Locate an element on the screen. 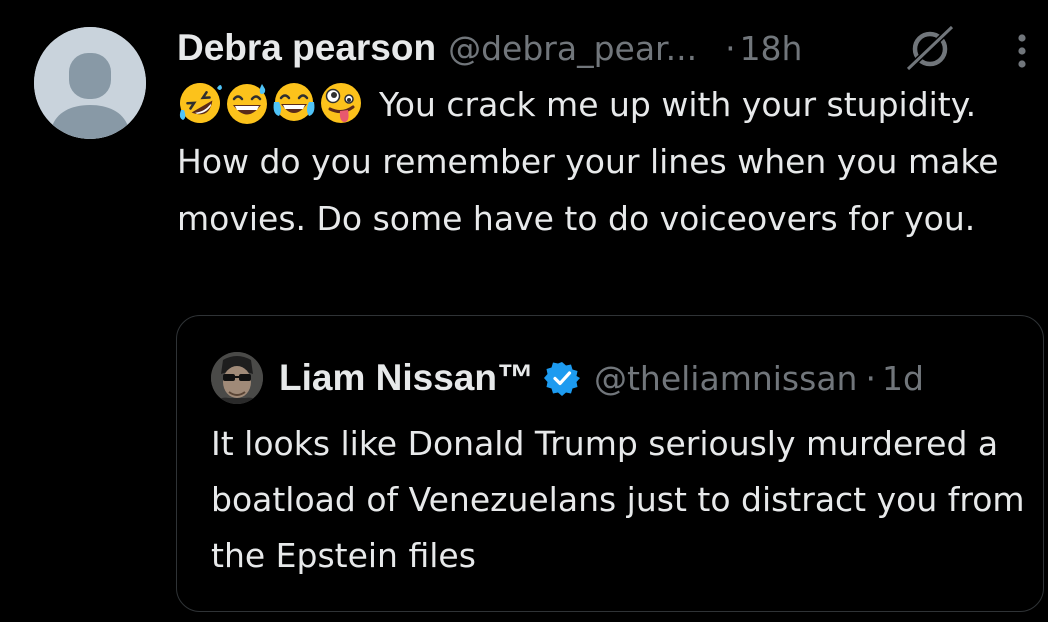  tears-of-joy-emoji-icon is located at coordinates (294, 101).